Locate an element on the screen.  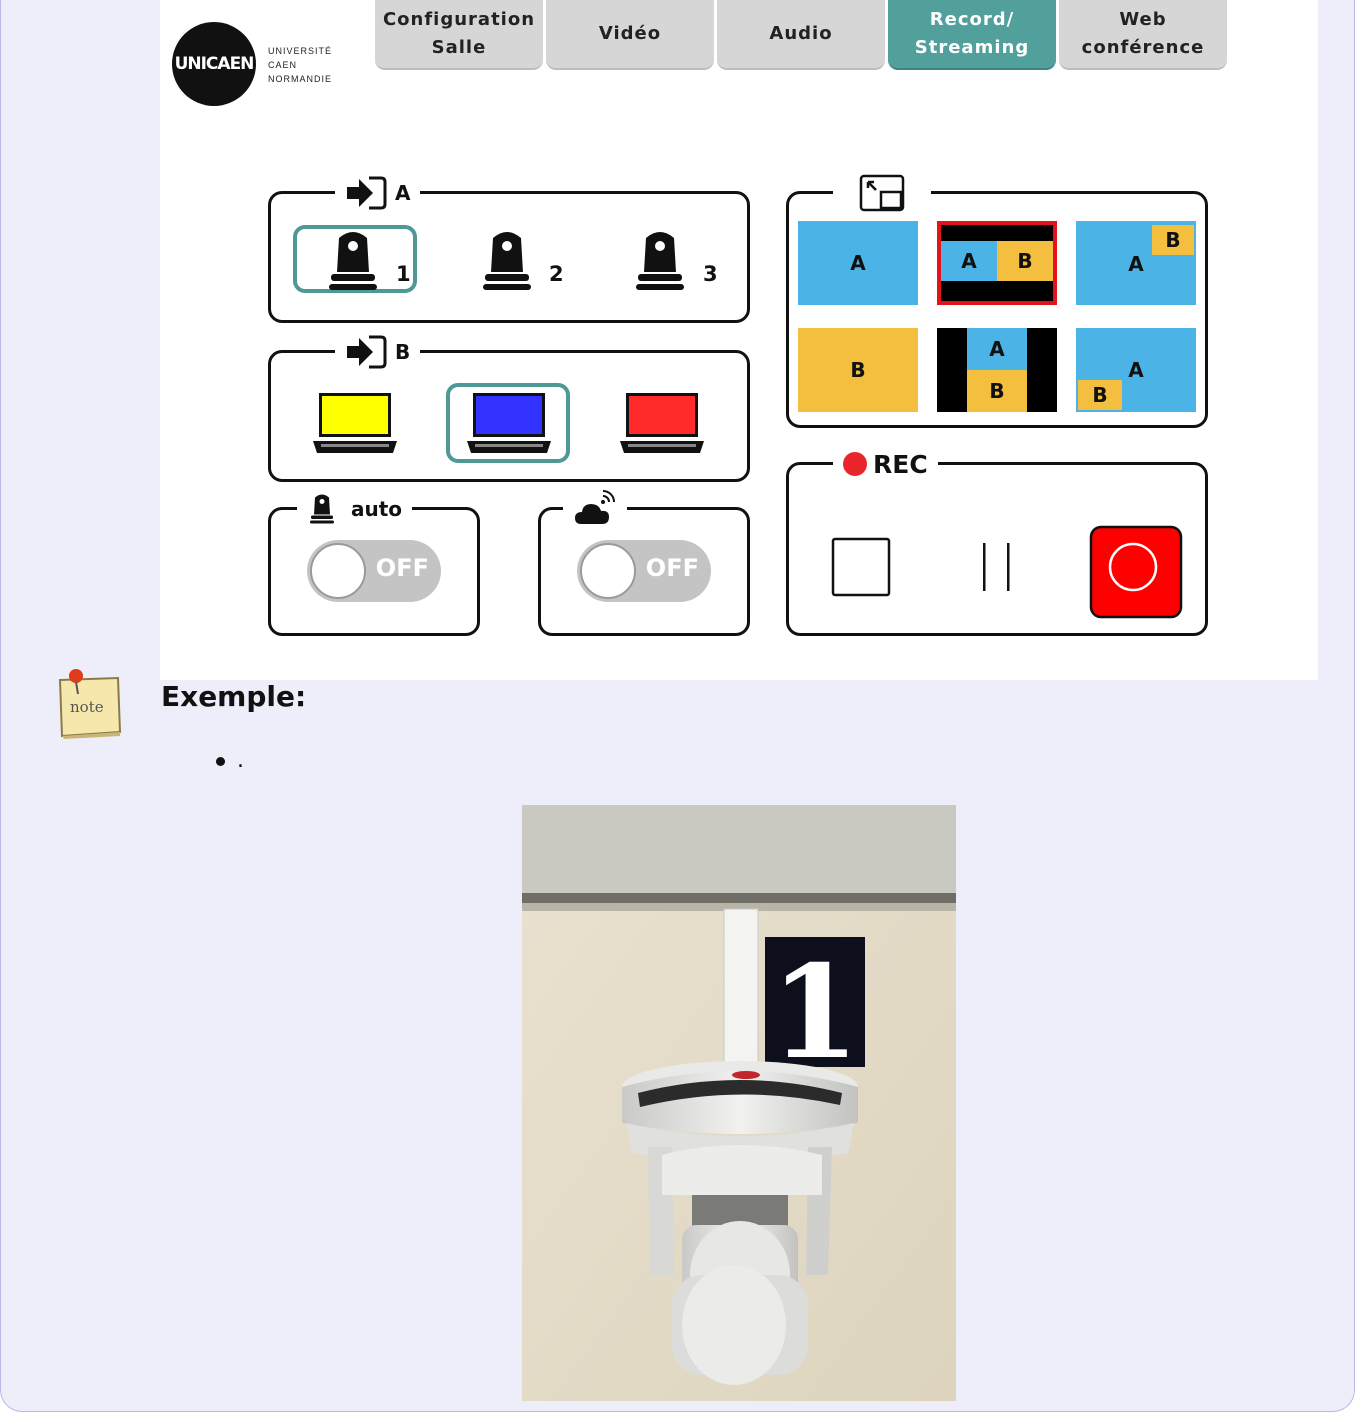
layout-a-b-stacked: A B is located at coordinates (997, 370).